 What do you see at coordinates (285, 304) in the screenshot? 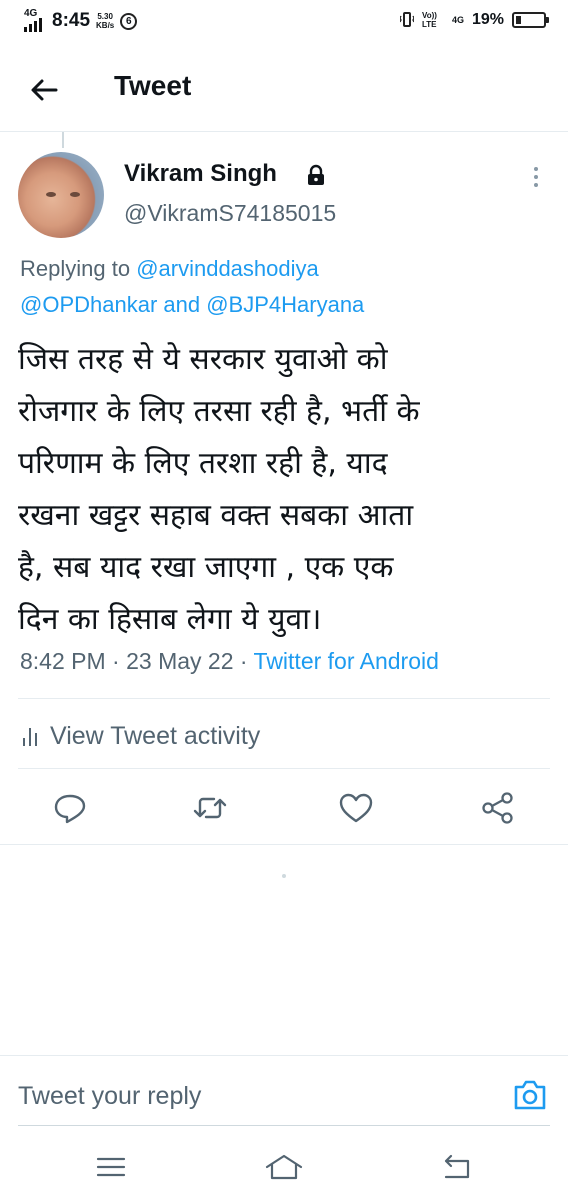
I see `mention-link: @BJP4Haryana` at bounding box center [285, 304].